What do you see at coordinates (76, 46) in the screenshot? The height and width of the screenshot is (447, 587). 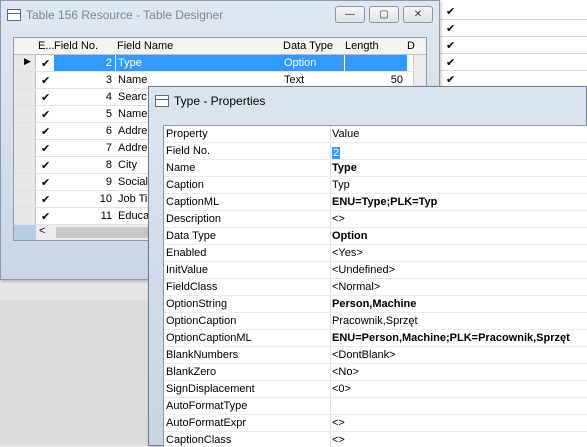 I see `col-fieldno-header: Field No.` at bounding box center [76, 46].